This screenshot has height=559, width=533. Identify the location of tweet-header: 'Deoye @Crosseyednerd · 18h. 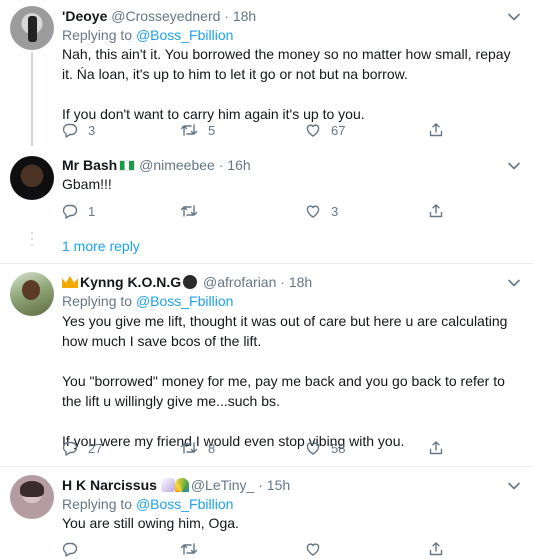
(159, 16).